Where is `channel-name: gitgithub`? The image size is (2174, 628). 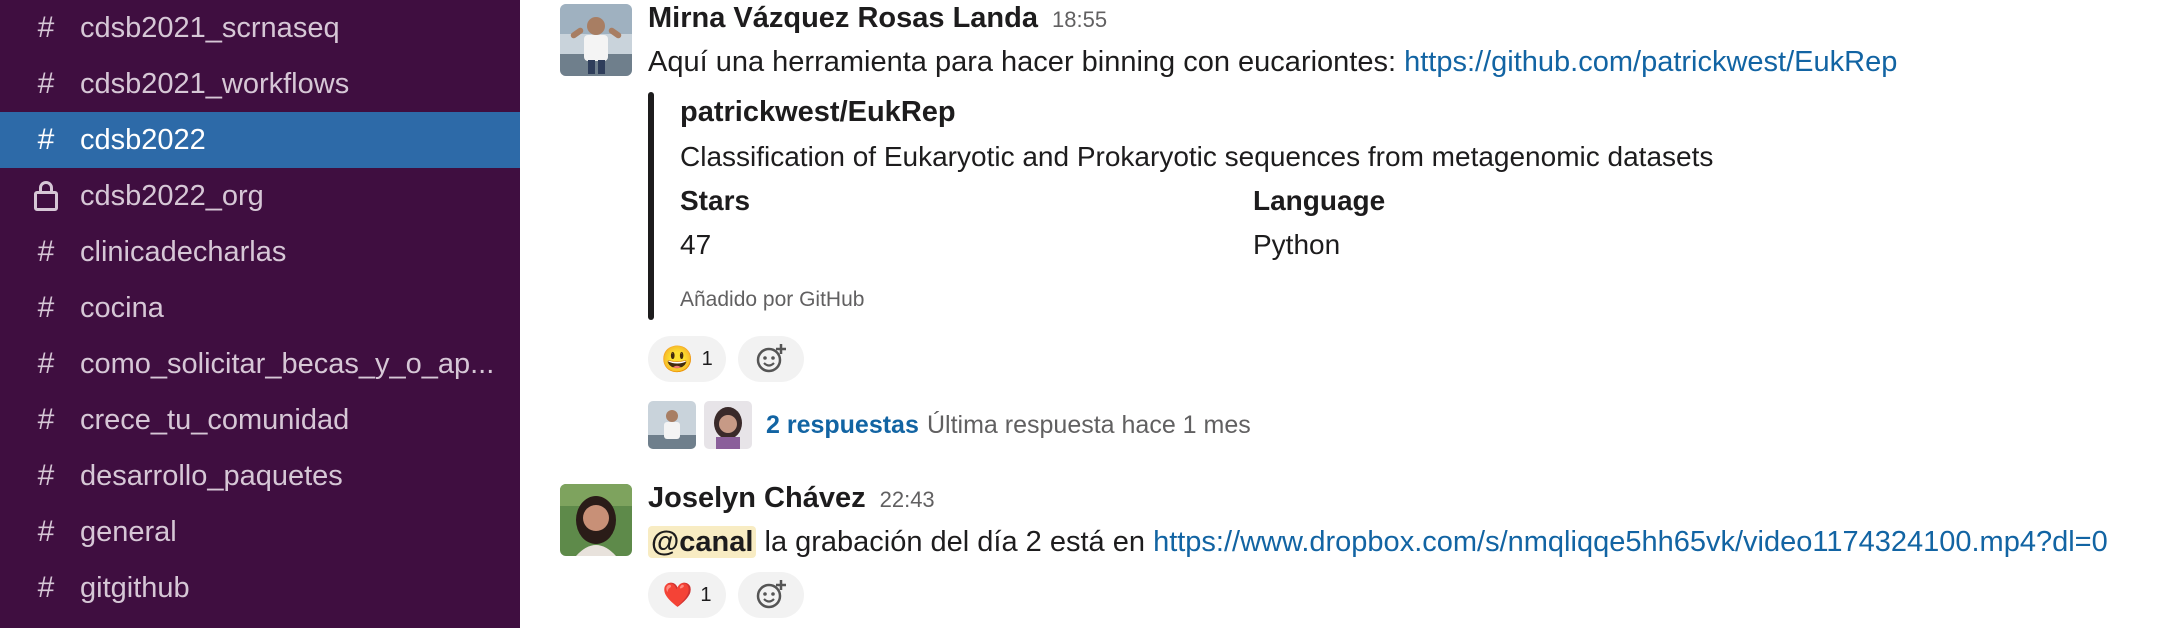 channel-name: gitgithub is located at coordinates (135, 587).